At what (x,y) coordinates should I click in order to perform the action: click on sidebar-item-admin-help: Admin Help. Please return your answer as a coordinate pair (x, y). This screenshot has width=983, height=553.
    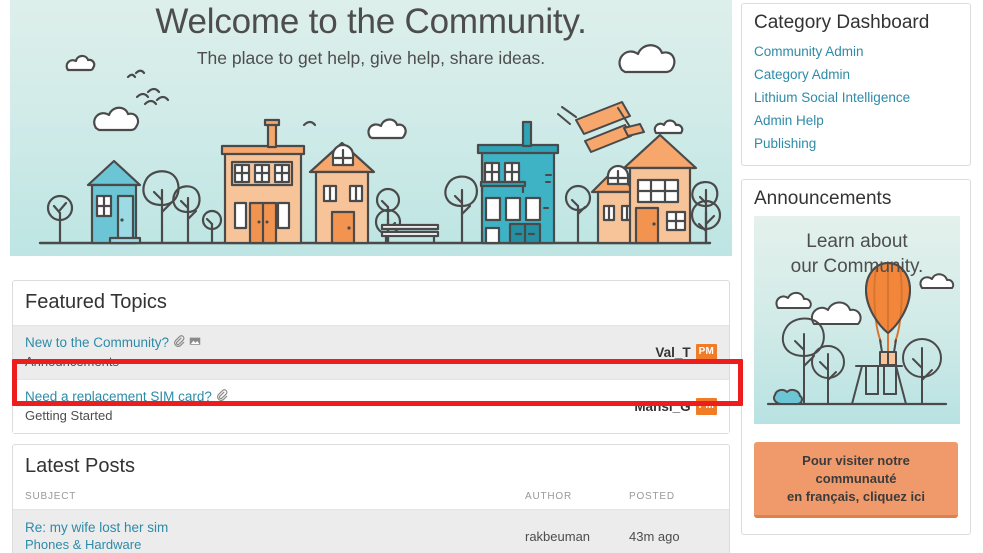
    Looking at the image, I should click on (856, 120).